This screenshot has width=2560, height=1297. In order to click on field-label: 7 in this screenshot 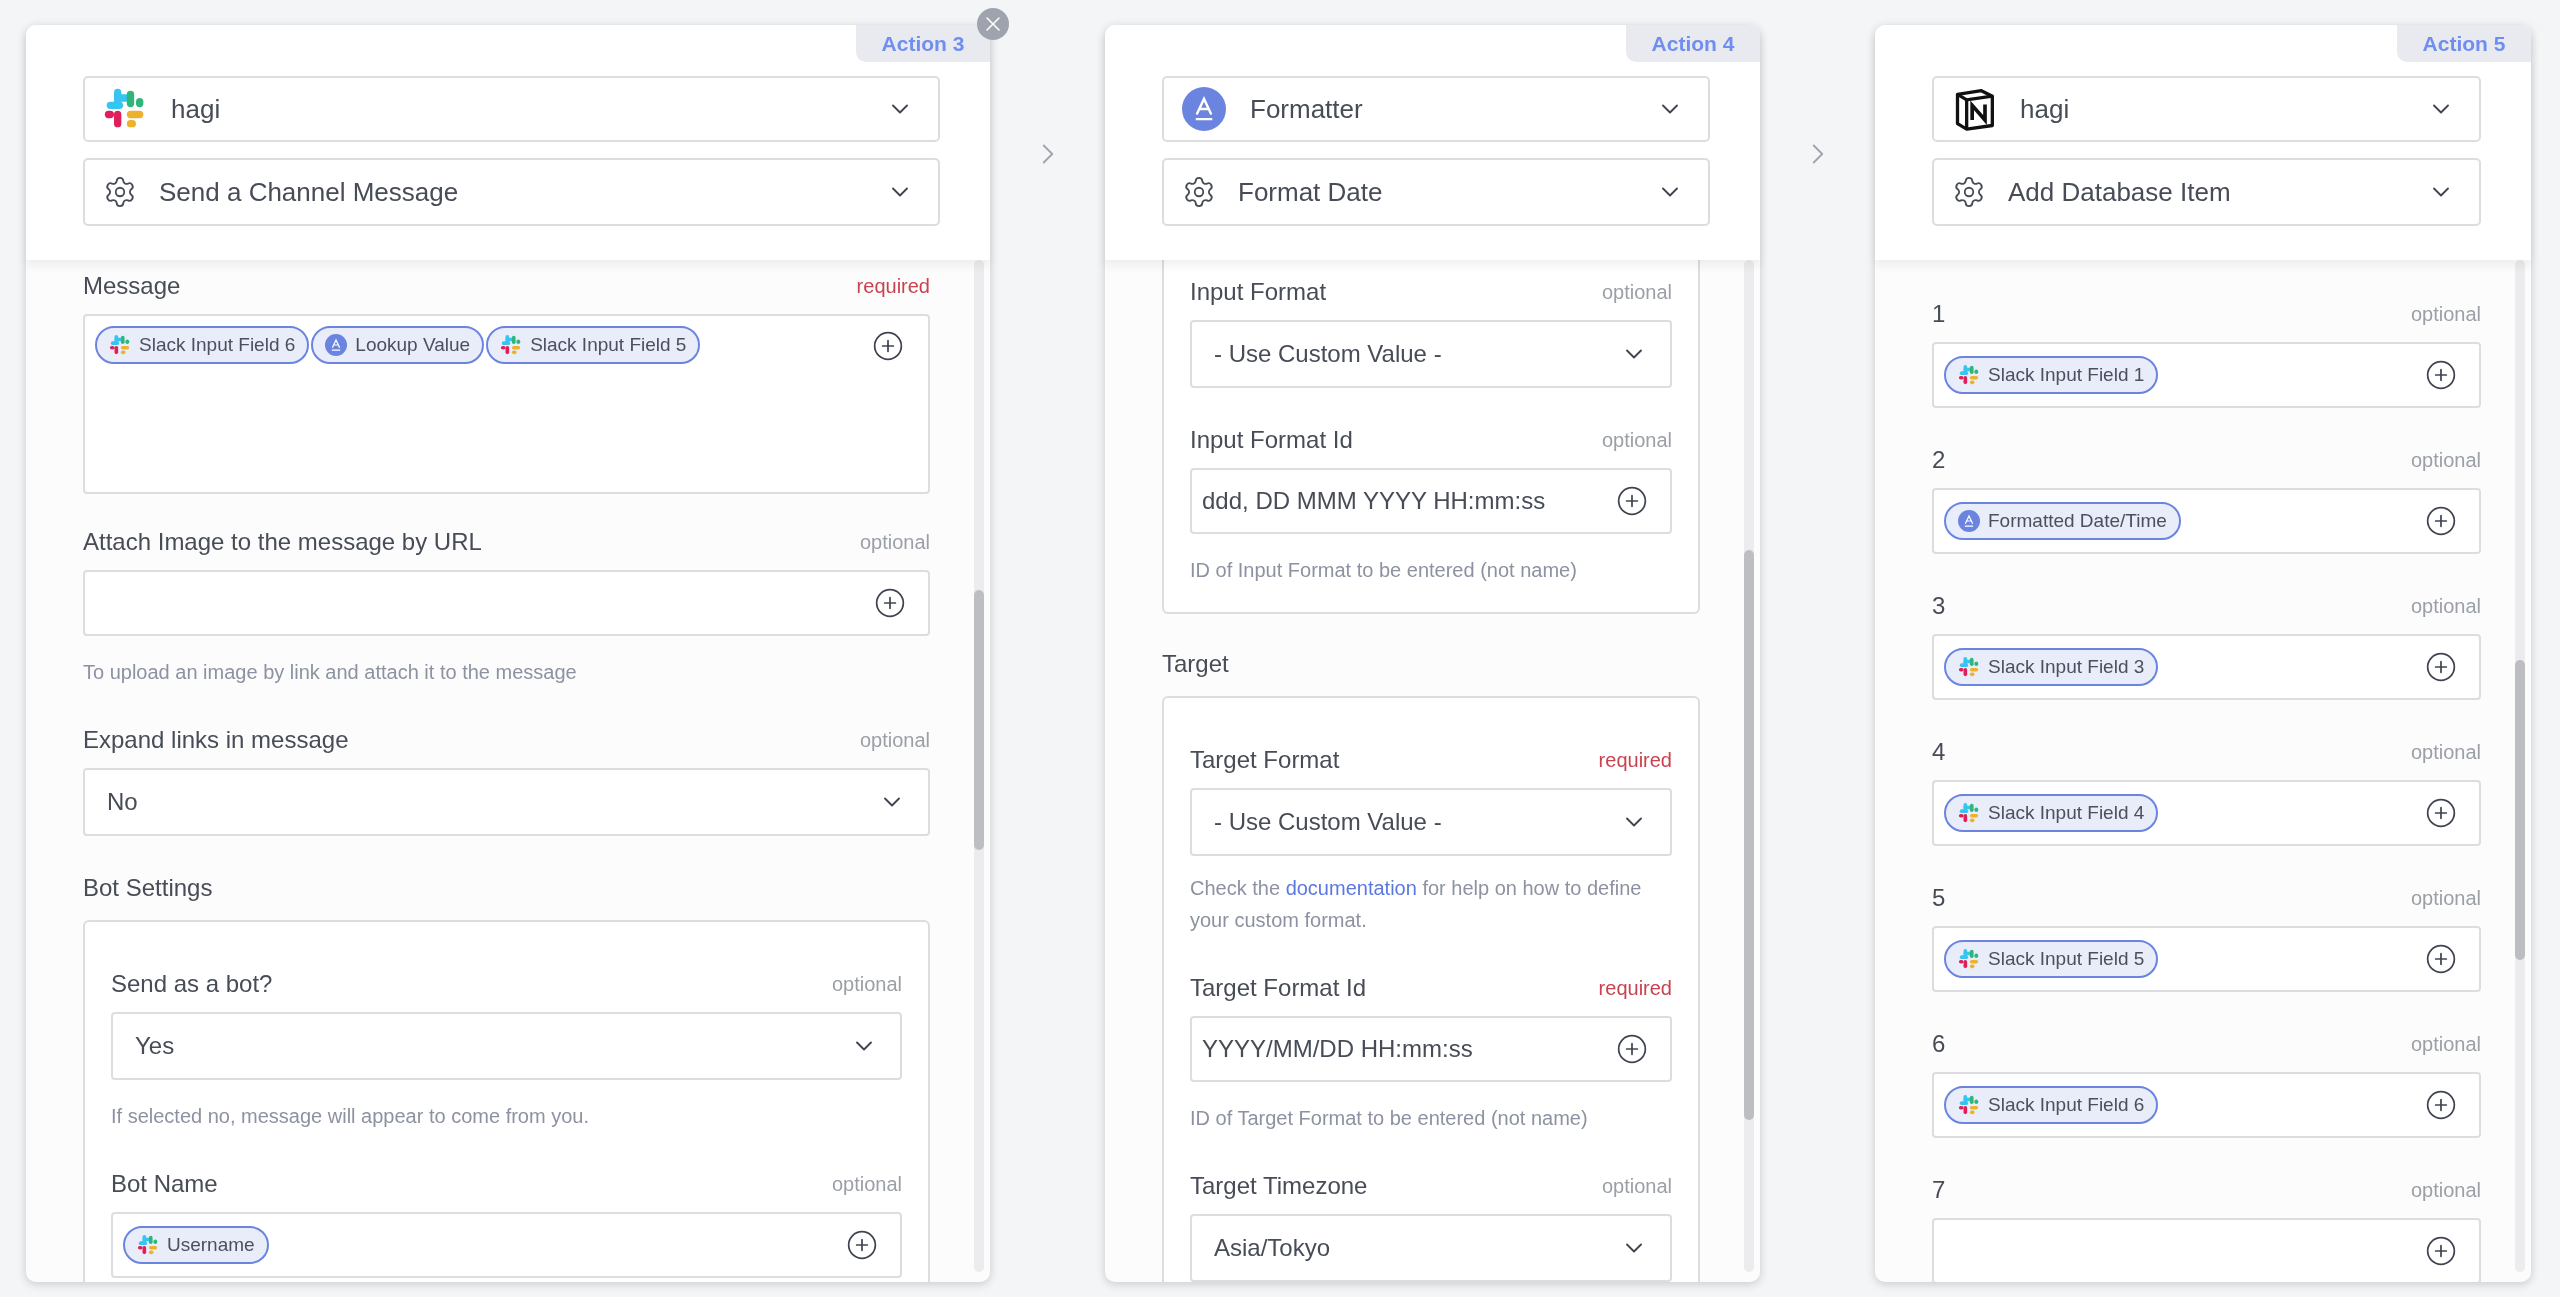, I will do `click(1939, 1190)`.